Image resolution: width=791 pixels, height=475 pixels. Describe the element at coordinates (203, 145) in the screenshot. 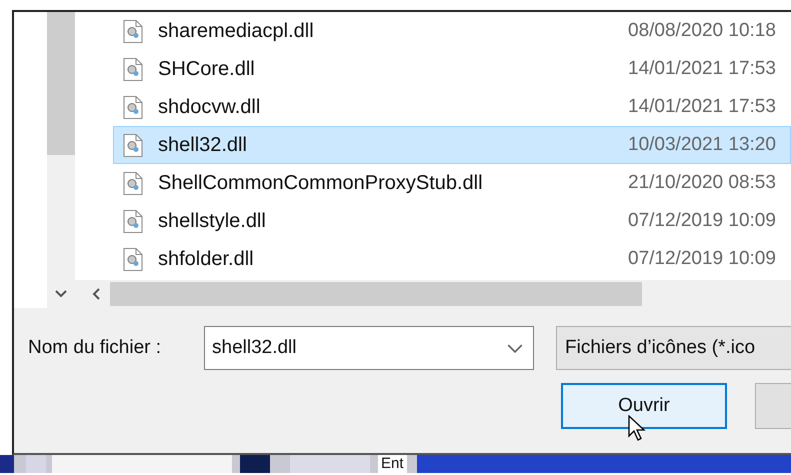

I see `file-name: shell32.dll` at that location.